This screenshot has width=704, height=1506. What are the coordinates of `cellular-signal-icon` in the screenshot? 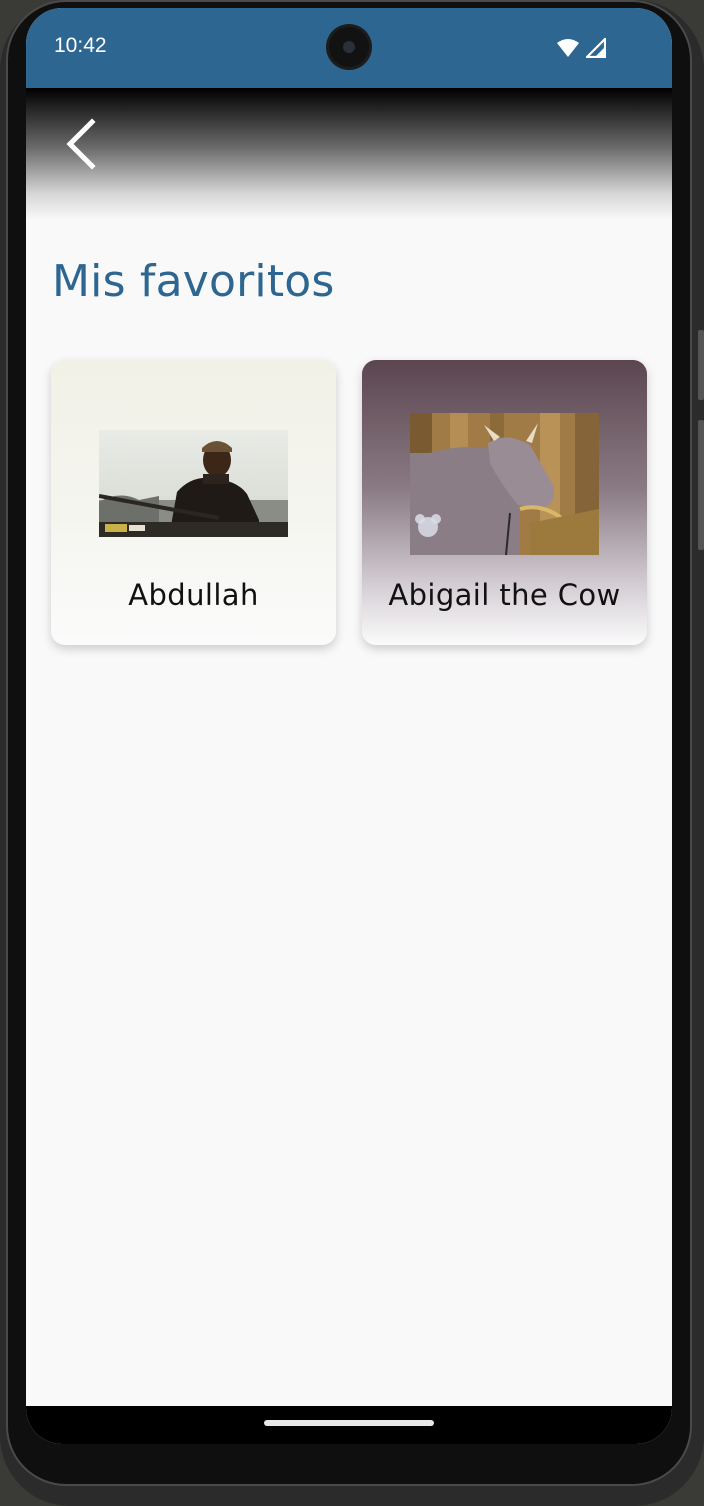 It's located at (596, 48).